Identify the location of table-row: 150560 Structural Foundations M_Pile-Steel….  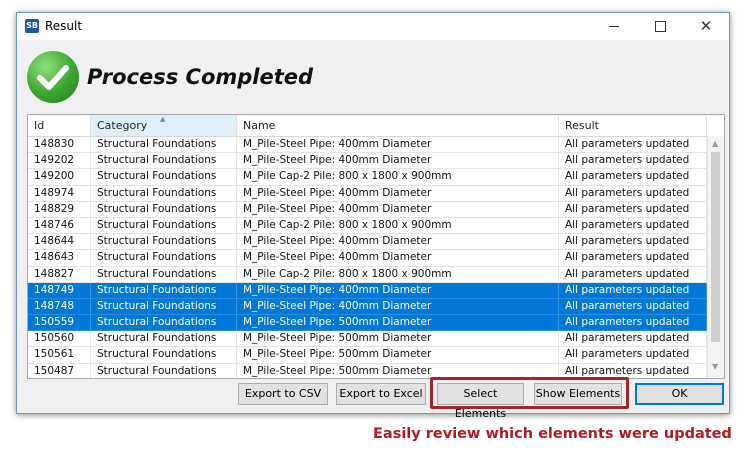
(367, 339).